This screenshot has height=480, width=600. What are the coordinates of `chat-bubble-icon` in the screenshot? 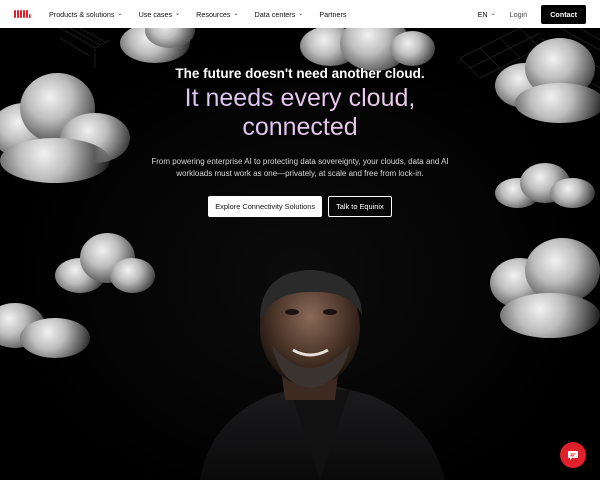 It's located at (573, 455).